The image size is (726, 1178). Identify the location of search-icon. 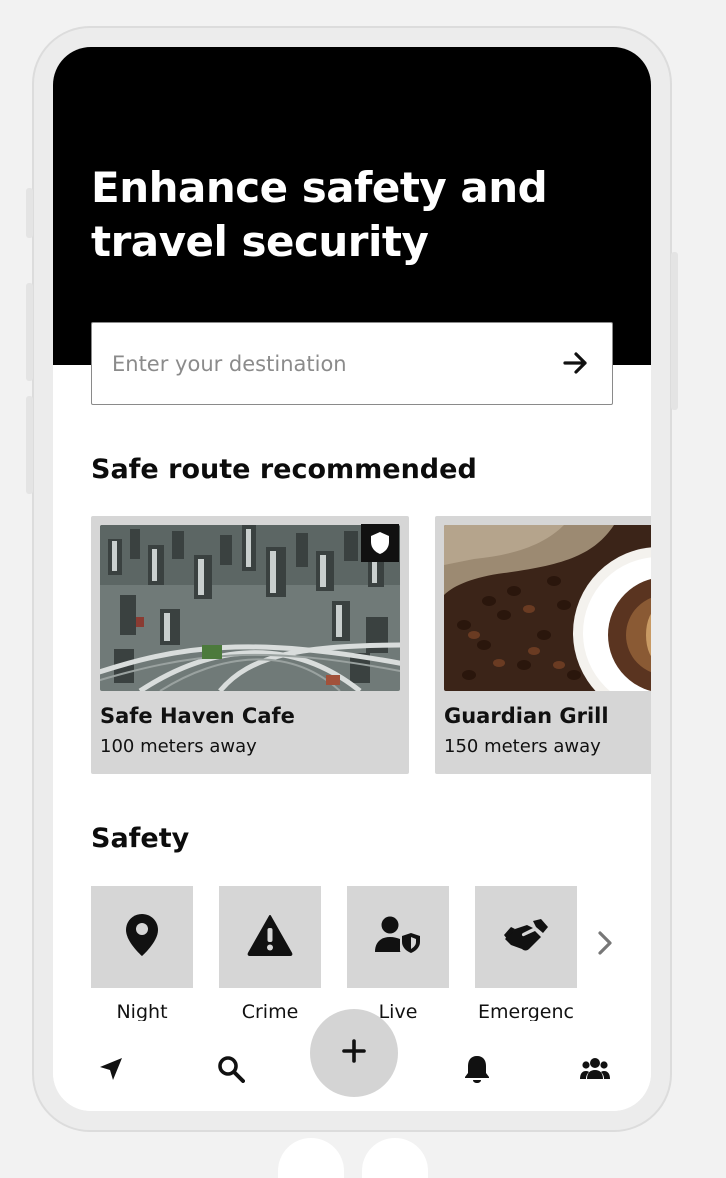
(231, 1069).